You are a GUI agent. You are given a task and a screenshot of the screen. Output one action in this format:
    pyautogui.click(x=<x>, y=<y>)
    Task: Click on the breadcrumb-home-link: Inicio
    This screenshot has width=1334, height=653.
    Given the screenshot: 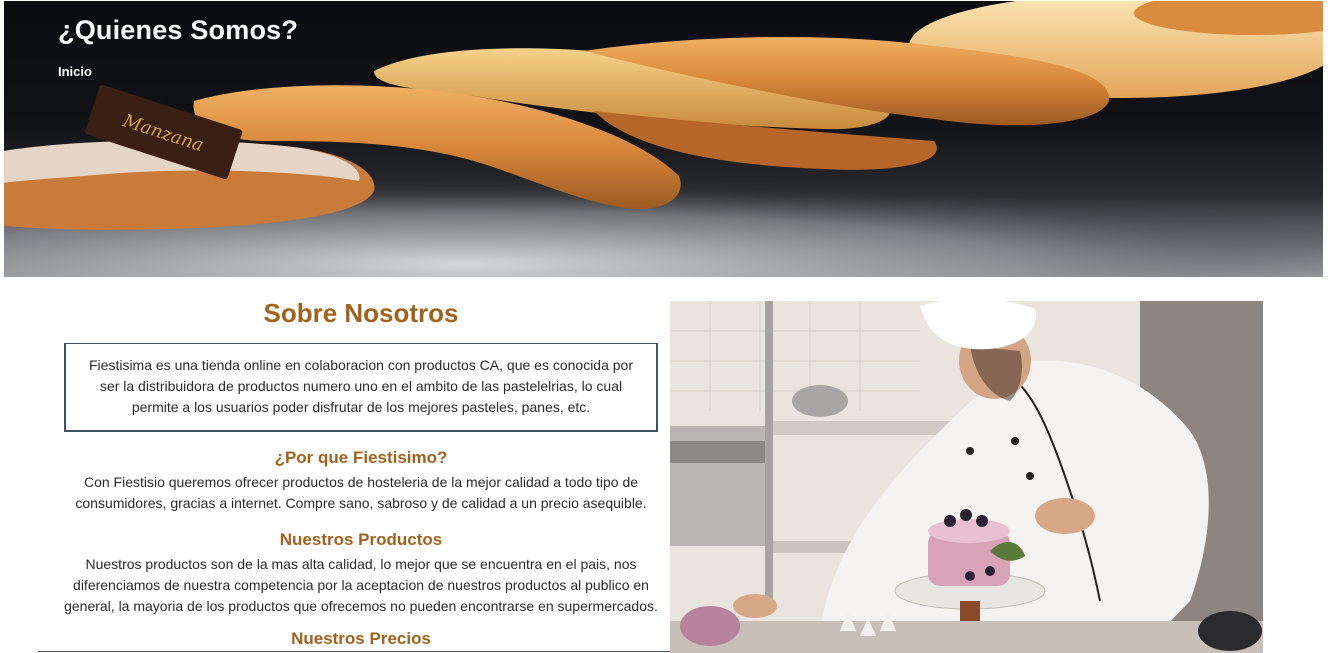 What is the action you would take?
    pyautogui.click(x=75, y=71)
    